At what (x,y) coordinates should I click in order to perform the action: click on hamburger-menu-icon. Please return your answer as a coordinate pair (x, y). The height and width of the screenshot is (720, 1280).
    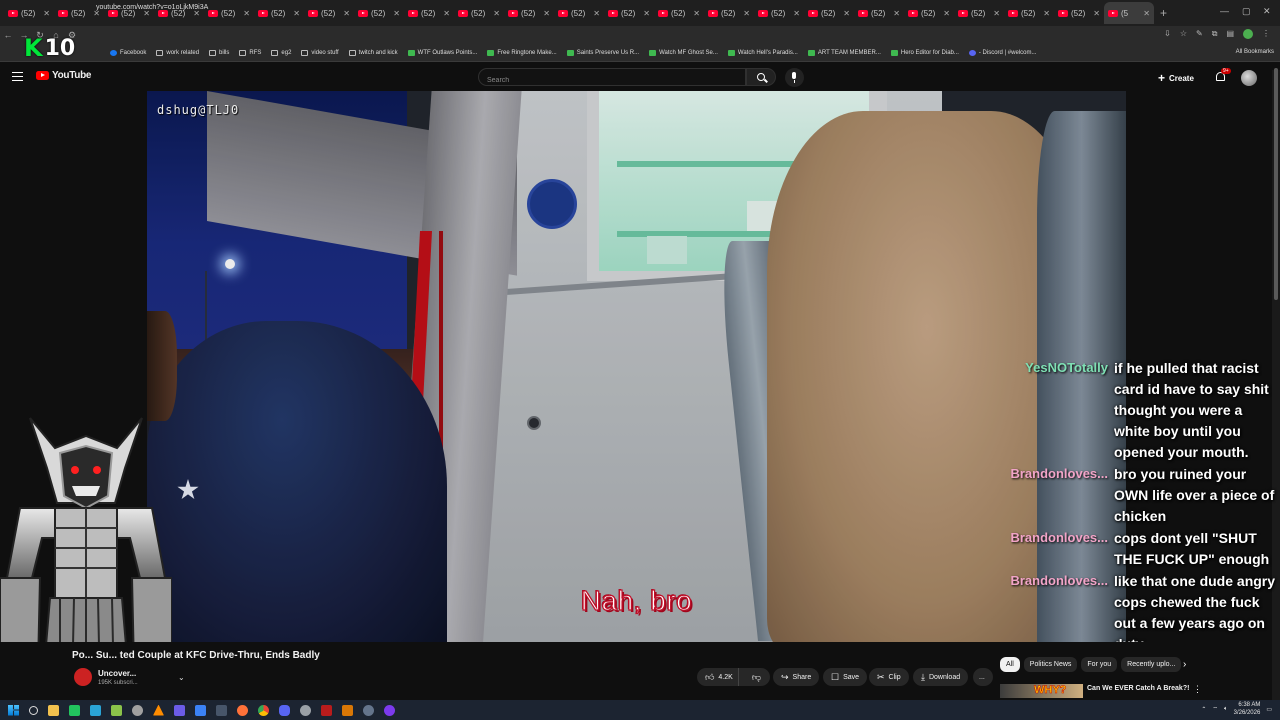
    Looking at the image, I should click on (17, 76).